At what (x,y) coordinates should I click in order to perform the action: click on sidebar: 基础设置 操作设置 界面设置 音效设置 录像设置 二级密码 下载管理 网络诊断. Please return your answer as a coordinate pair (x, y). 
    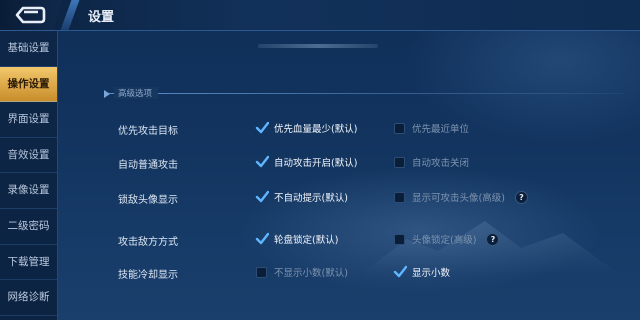
    Looking at the image, I should click on (29, 175).